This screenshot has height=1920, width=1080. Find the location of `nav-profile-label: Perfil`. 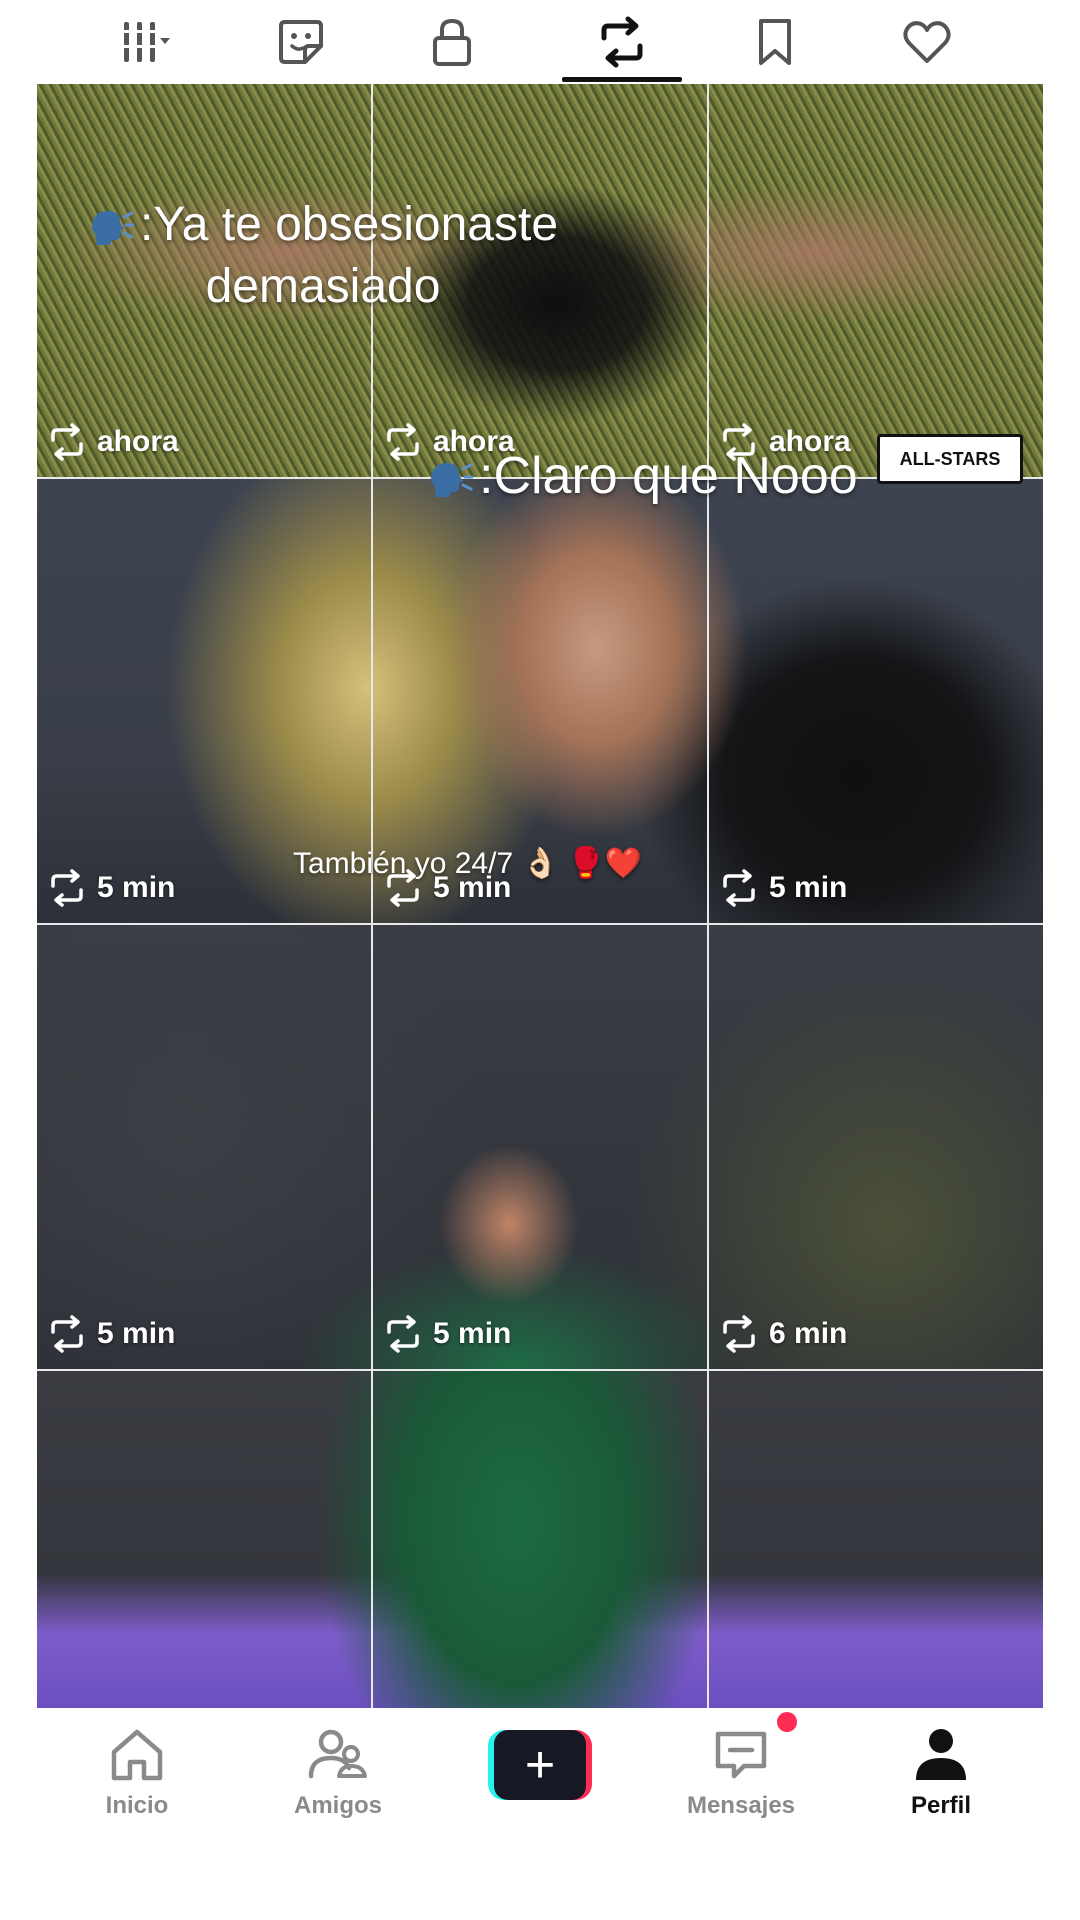

nav-profile-label: Perfil is located at coordinates (941, 1805).